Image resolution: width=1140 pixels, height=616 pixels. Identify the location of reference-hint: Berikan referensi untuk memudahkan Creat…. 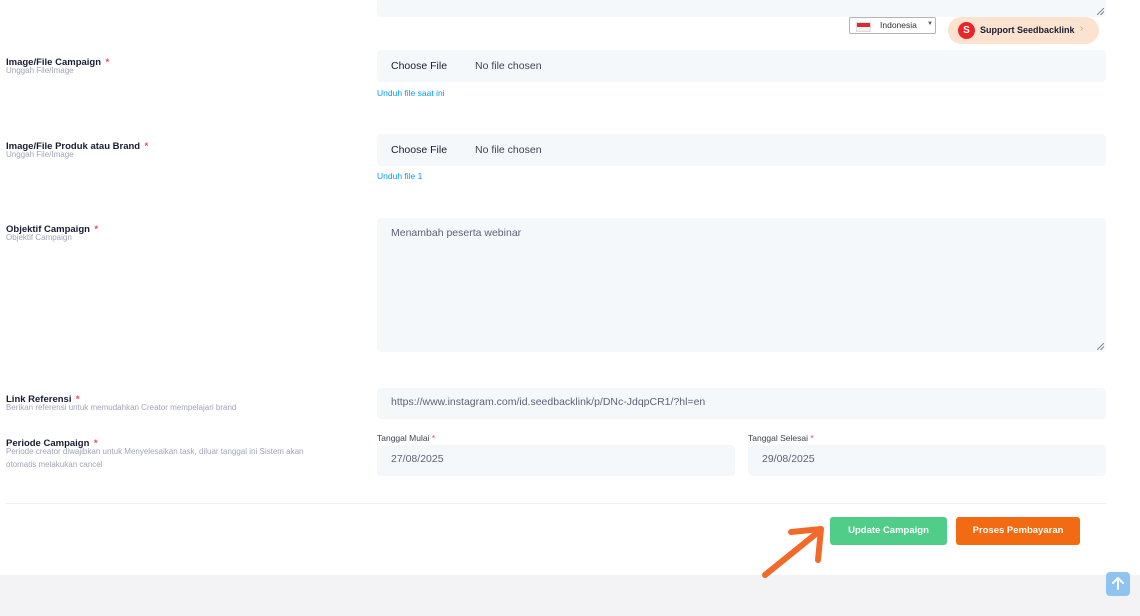
(121, 407).